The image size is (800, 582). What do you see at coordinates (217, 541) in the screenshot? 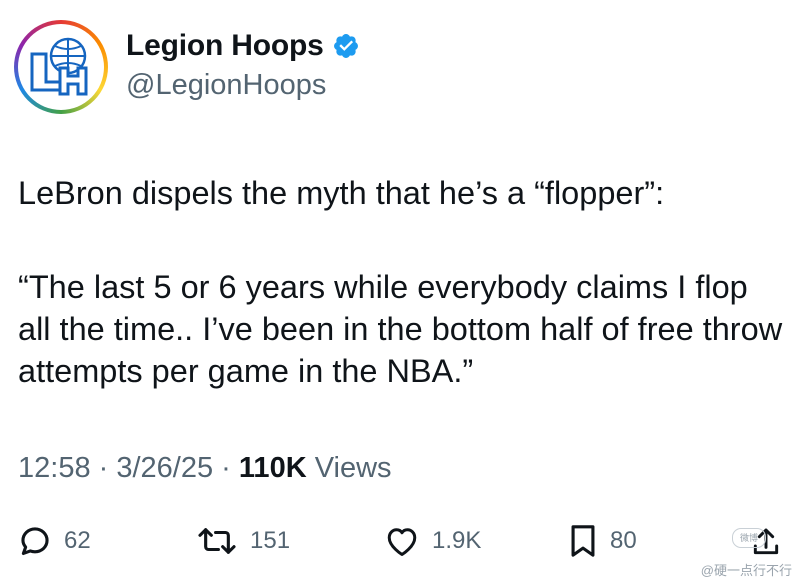
I see `repost-icon` at bounding box center [217, 541].